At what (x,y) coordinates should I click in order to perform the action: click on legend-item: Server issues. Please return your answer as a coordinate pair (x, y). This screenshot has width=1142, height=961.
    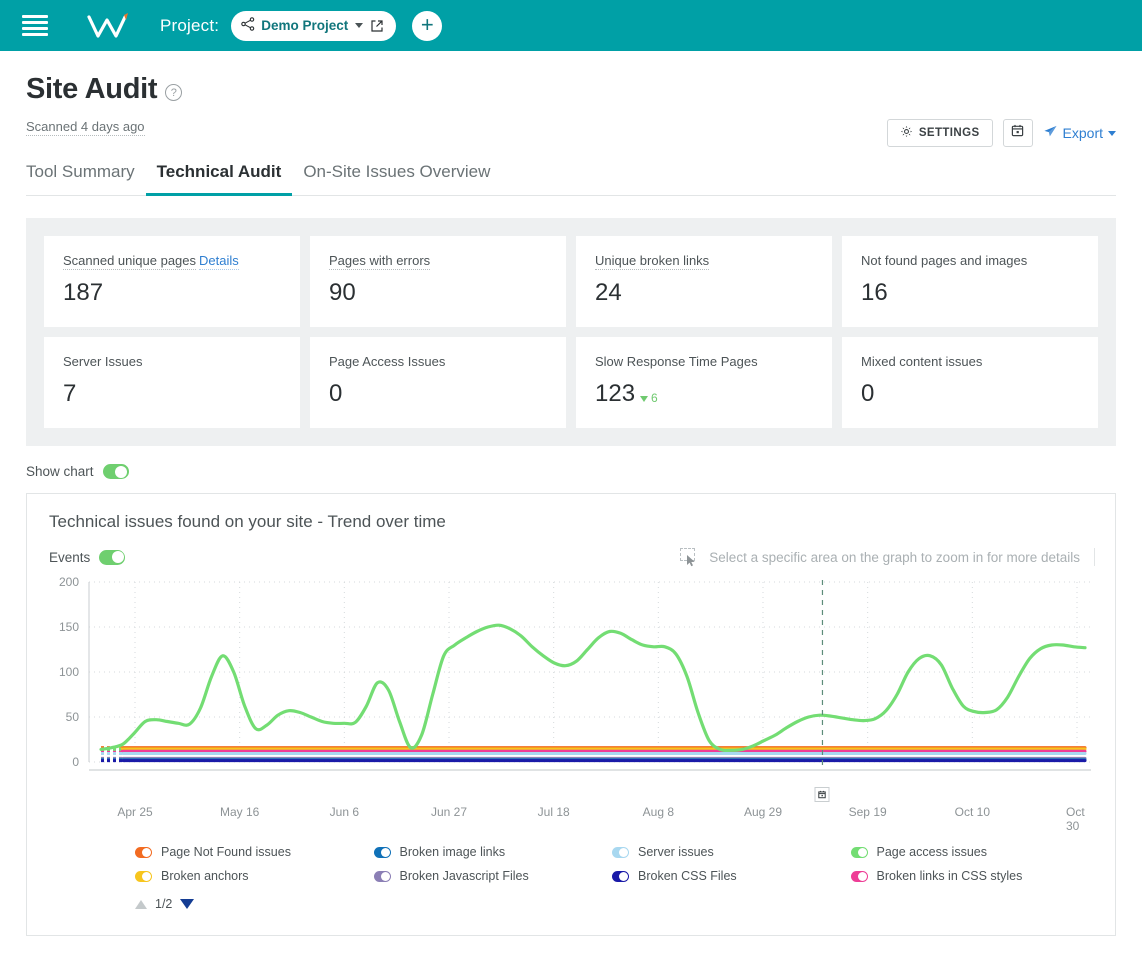
    Looking at the image, I should click on (731, 852).